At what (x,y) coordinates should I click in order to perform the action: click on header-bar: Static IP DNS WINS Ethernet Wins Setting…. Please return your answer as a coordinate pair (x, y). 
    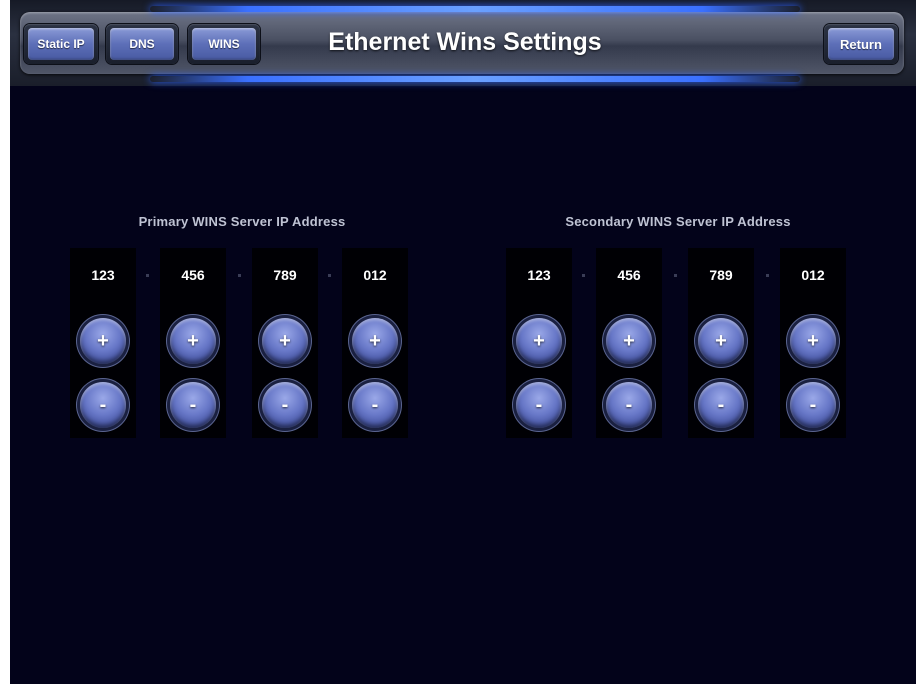
    Looking at the image, I should click on (463, 43).